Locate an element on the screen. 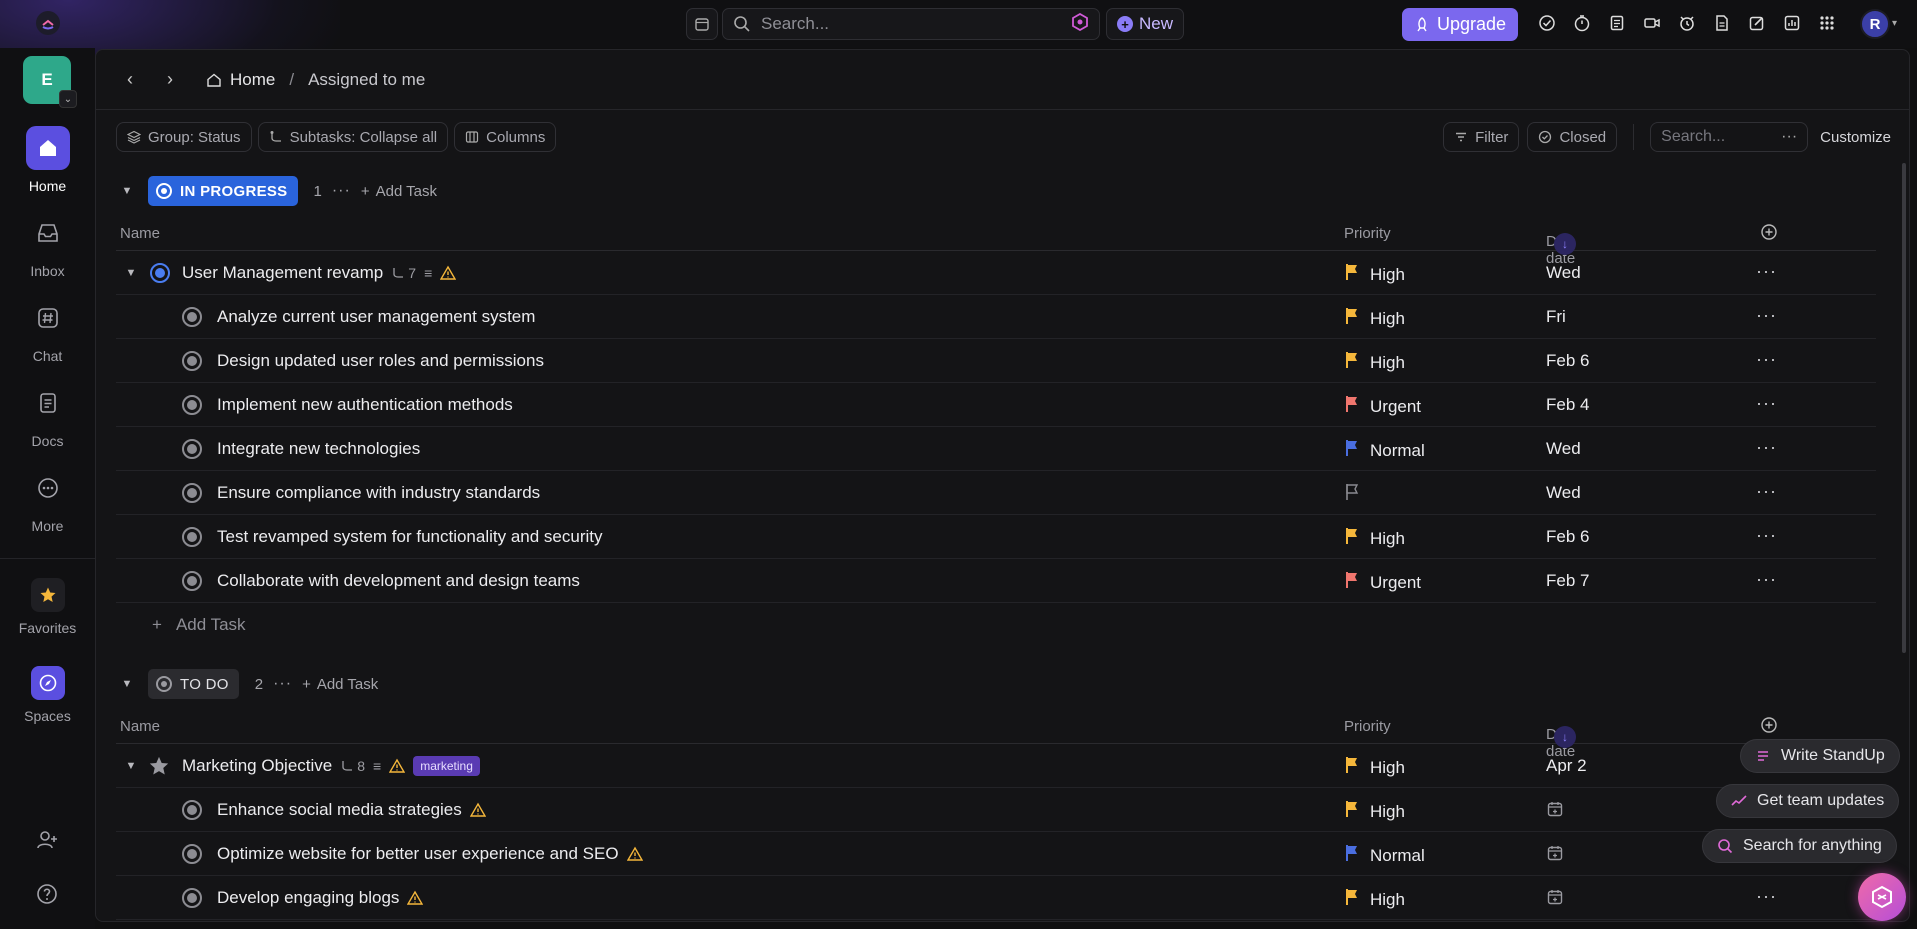  ai-assistant-icon is located at coordinates (1882, 897).